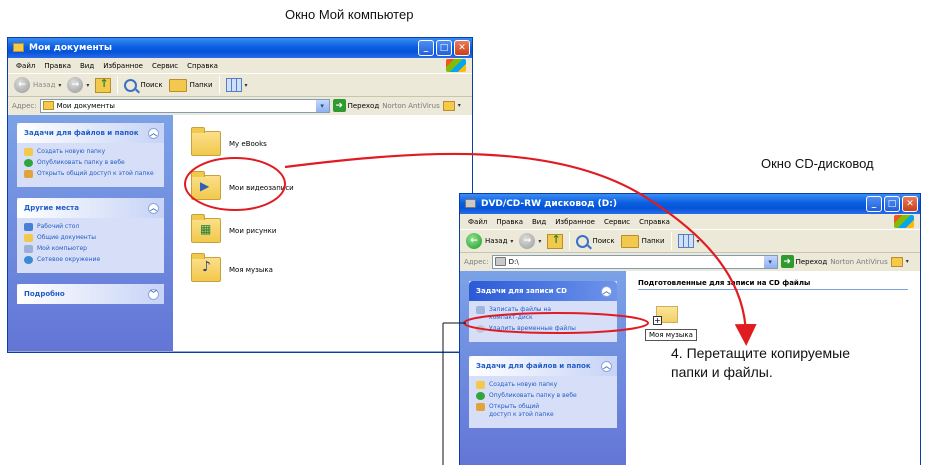  I want to click on place-my-computer: Мой компьютер, so click(91, 249).